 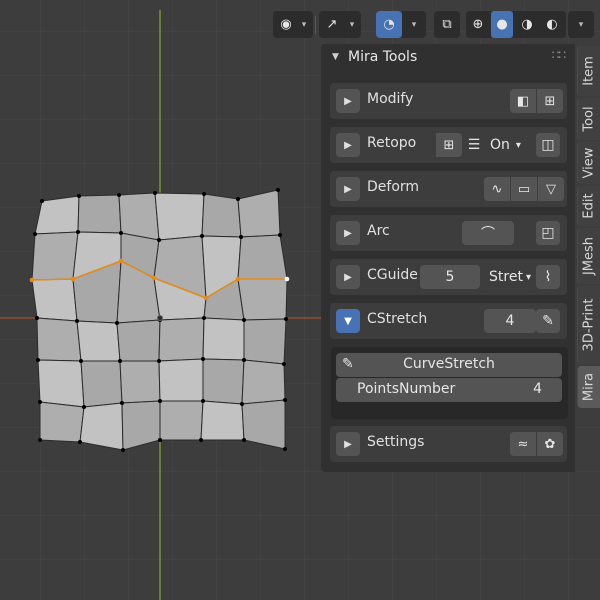 I want to click on cstretch-number-field: 4, so click(x=510, y=321).